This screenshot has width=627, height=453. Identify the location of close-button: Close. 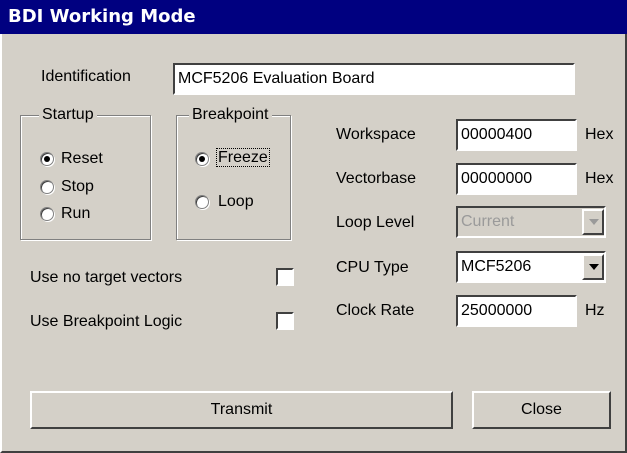
(541, 410).